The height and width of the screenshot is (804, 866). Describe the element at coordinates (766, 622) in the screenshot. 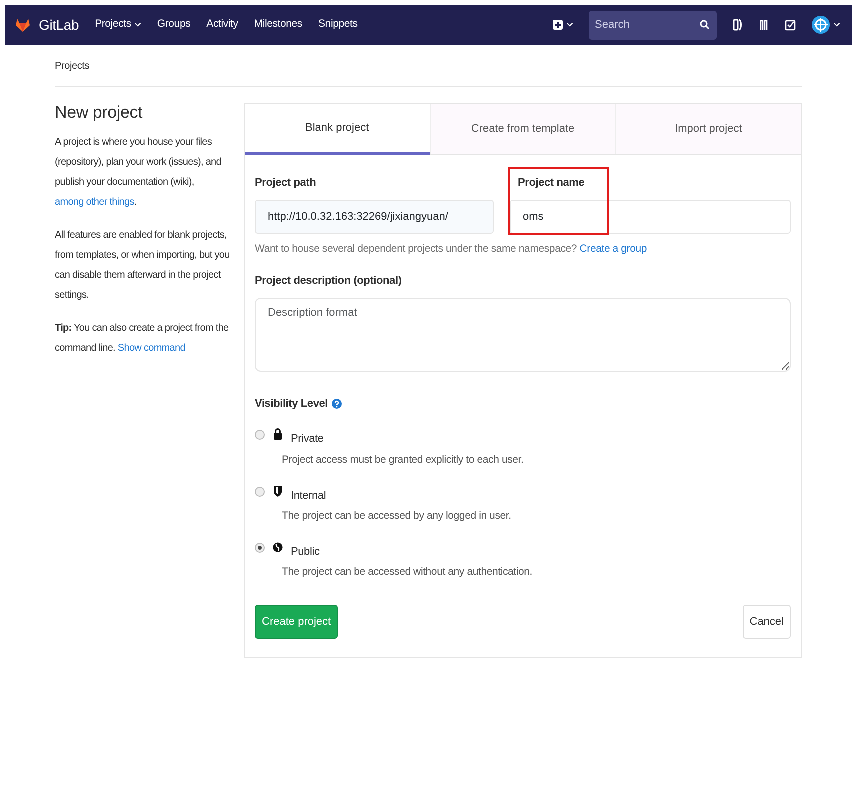

I see `cancel-button: Cancel` at that location.